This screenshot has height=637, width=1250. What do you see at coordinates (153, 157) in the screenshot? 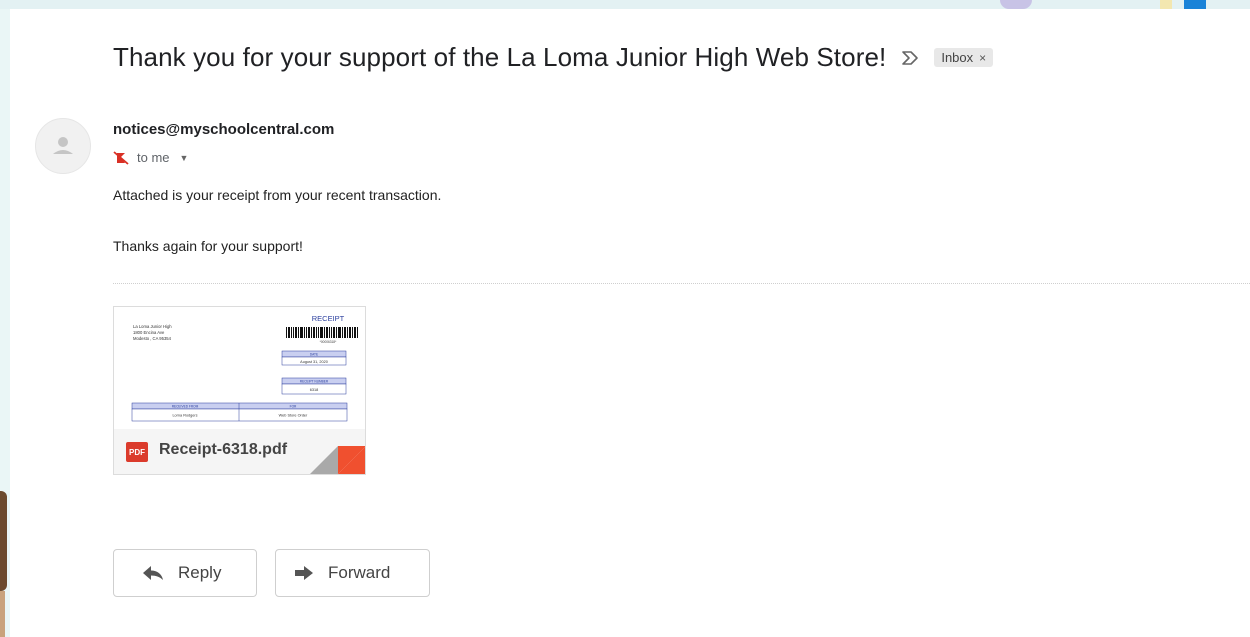
I see `recipient-text: to me` at bounding box center [153, 157].